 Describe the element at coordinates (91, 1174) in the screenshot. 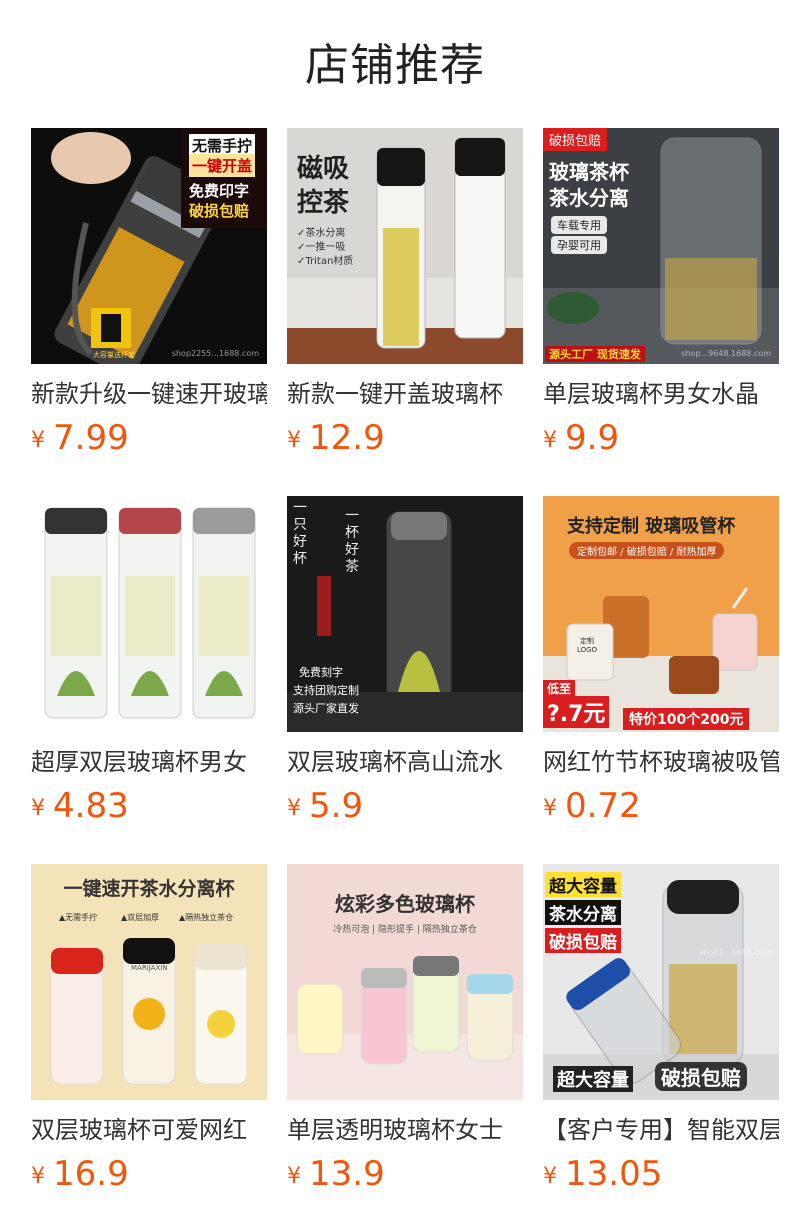

I see `price-value: 16.9` at that location.